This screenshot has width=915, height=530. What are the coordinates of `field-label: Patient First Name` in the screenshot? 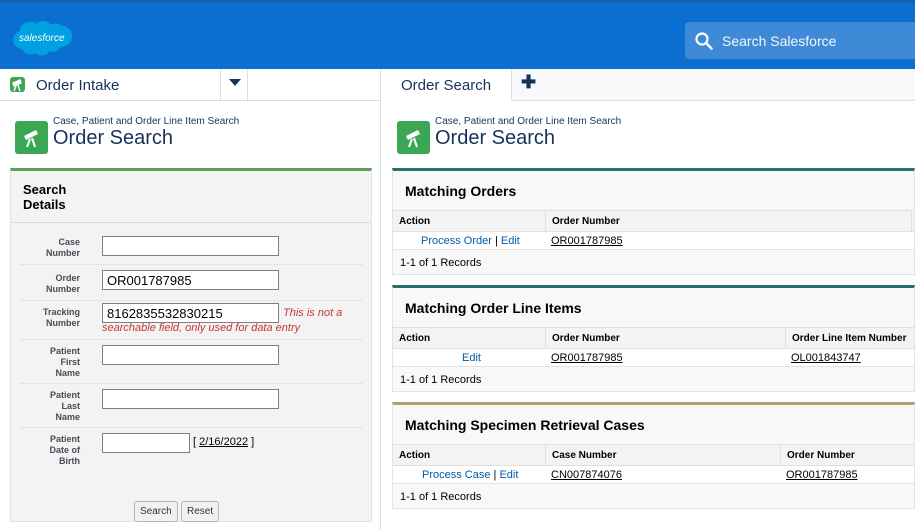 It's located at (64, 362).